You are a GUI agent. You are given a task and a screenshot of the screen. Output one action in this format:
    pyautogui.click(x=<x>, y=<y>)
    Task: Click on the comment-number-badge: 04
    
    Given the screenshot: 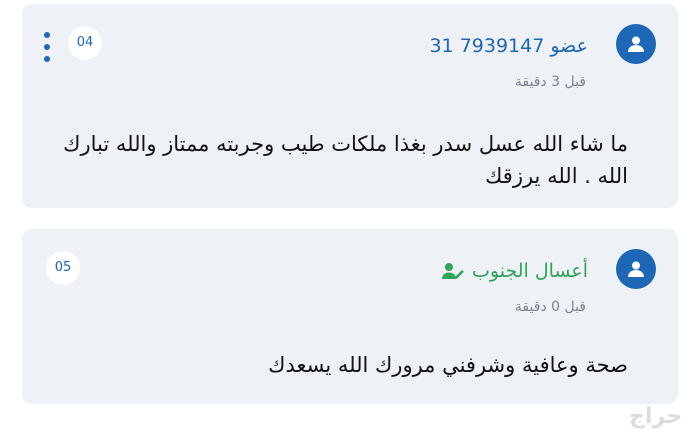 What is the action you would take?
    pyautogui.click(x=85, y=43)
    